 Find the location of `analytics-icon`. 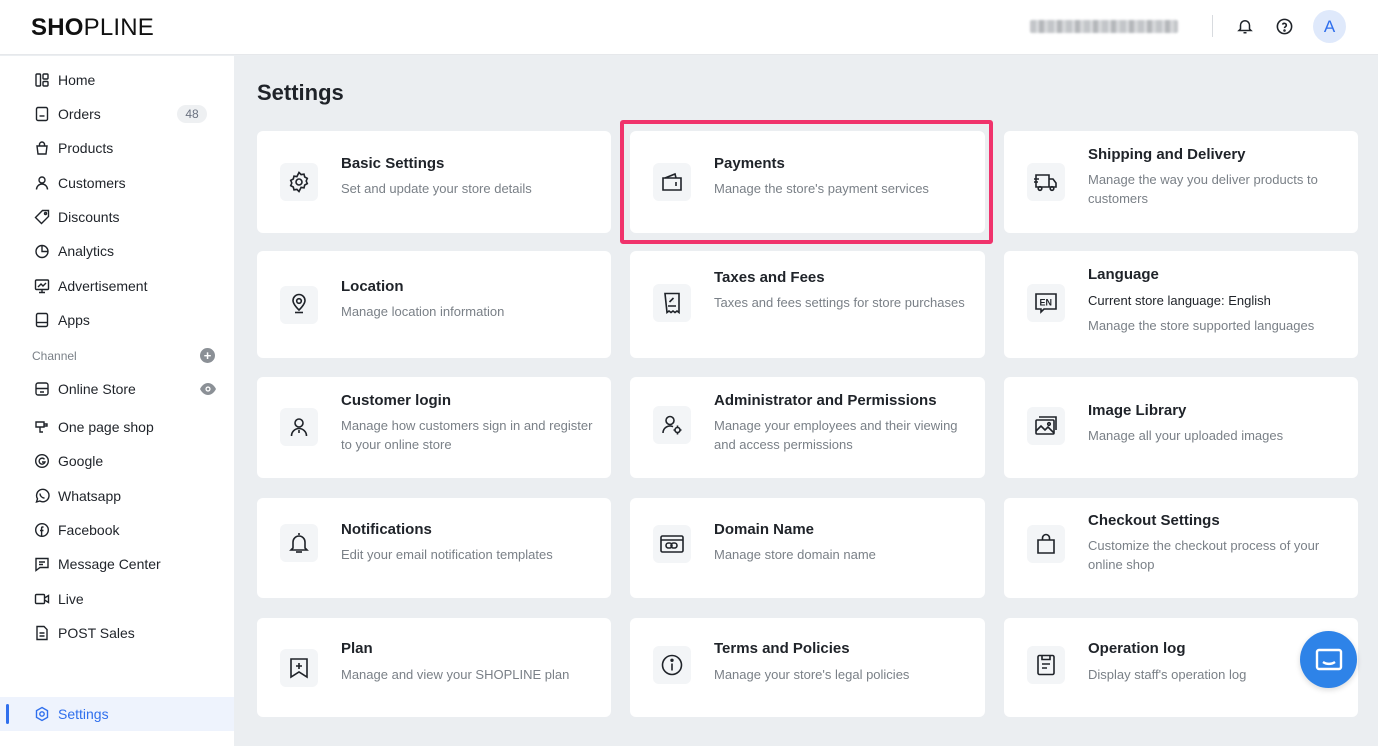

analytics-icon is located at coordinates (42, 251).